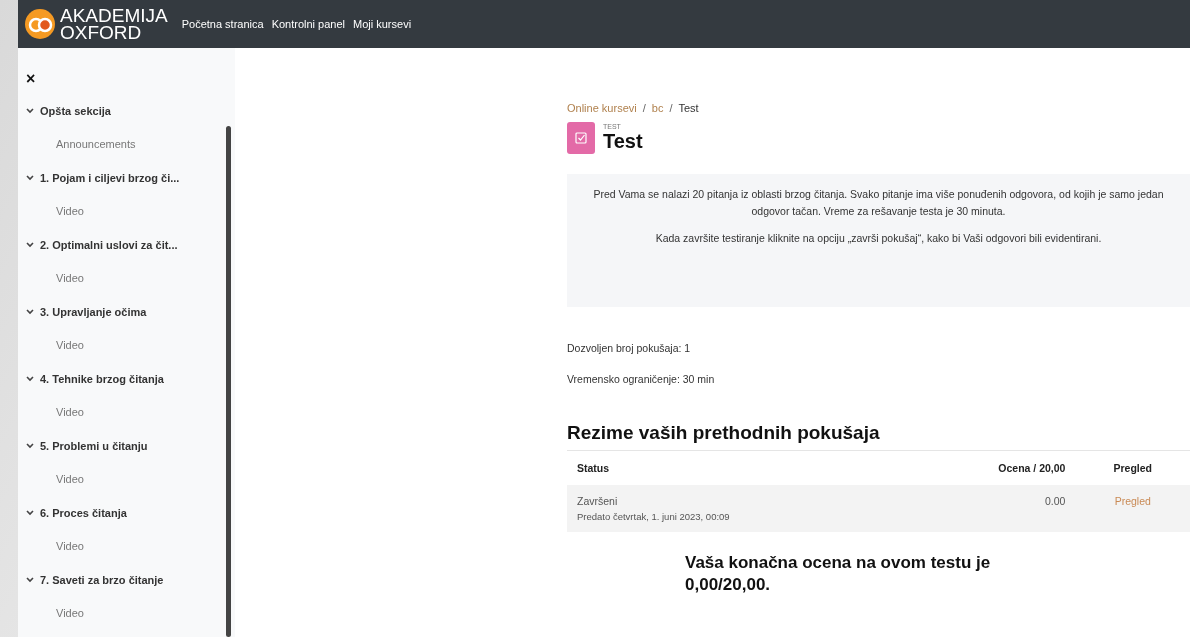  I want to click on quiz-info-text: Vremensko ograničenje: 30 min, so click(641, 379).